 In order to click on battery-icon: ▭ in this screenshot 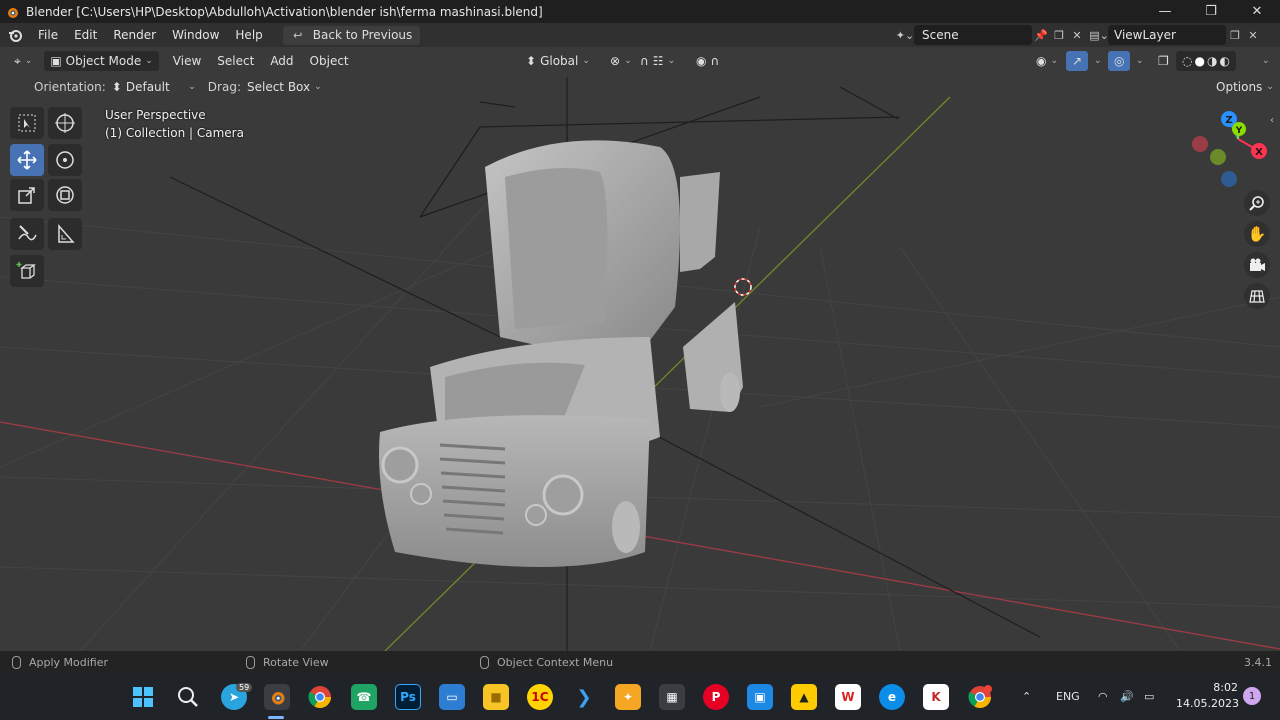, I will do `click(1149, 696)`.